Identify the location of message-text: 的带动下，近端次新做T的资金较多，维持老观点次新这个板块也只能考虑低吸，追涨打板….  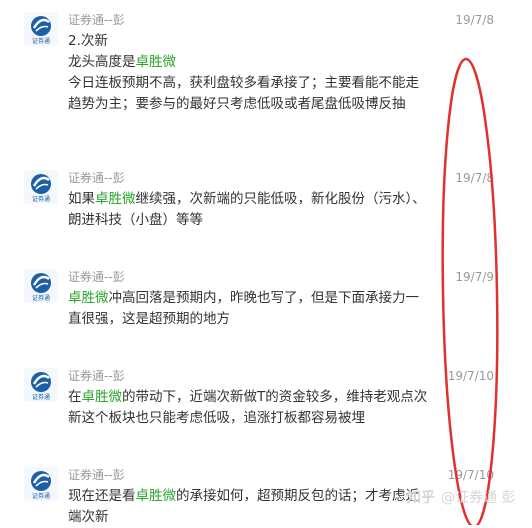
(248, 407).